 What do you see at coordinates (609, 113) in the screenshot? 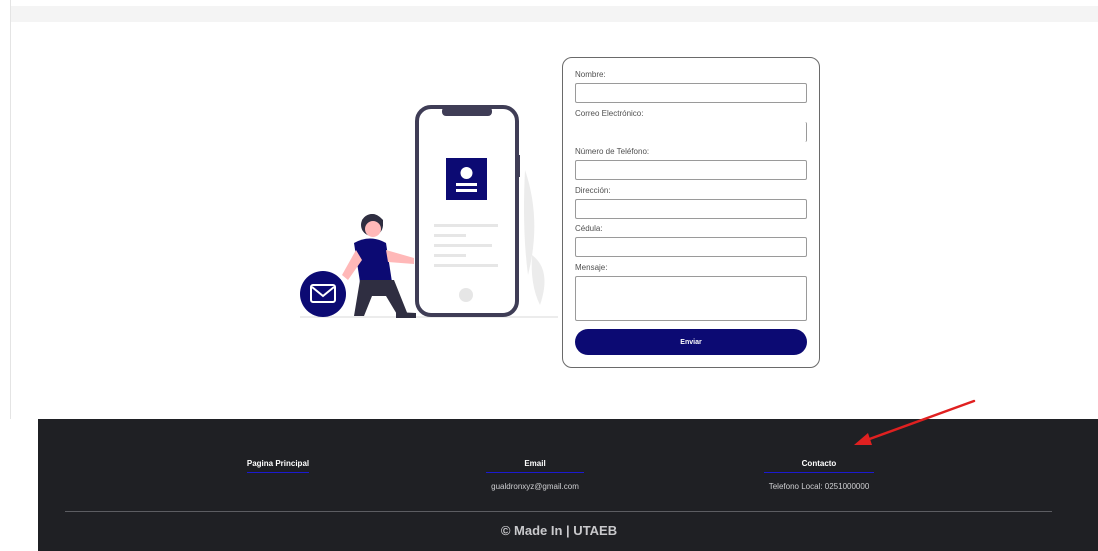
I see `email-label: Correo Electrónico:` at bounding box center [609, 113].